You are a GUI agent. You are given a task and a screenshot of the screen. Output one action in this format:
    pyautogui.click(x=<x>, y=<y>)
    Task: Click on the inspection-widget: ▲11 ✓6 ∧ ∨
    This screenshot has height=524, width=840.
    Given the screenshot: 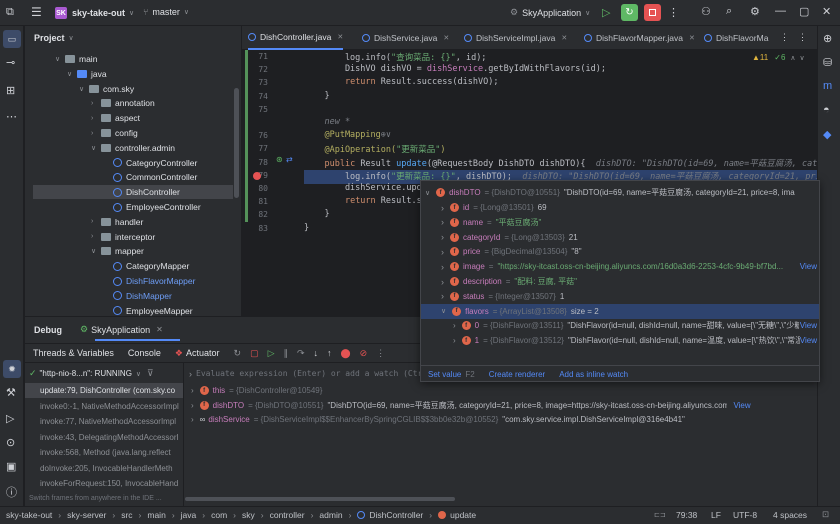 What is the action you would take?
    pyautogui.click(x=778, y=57)
    